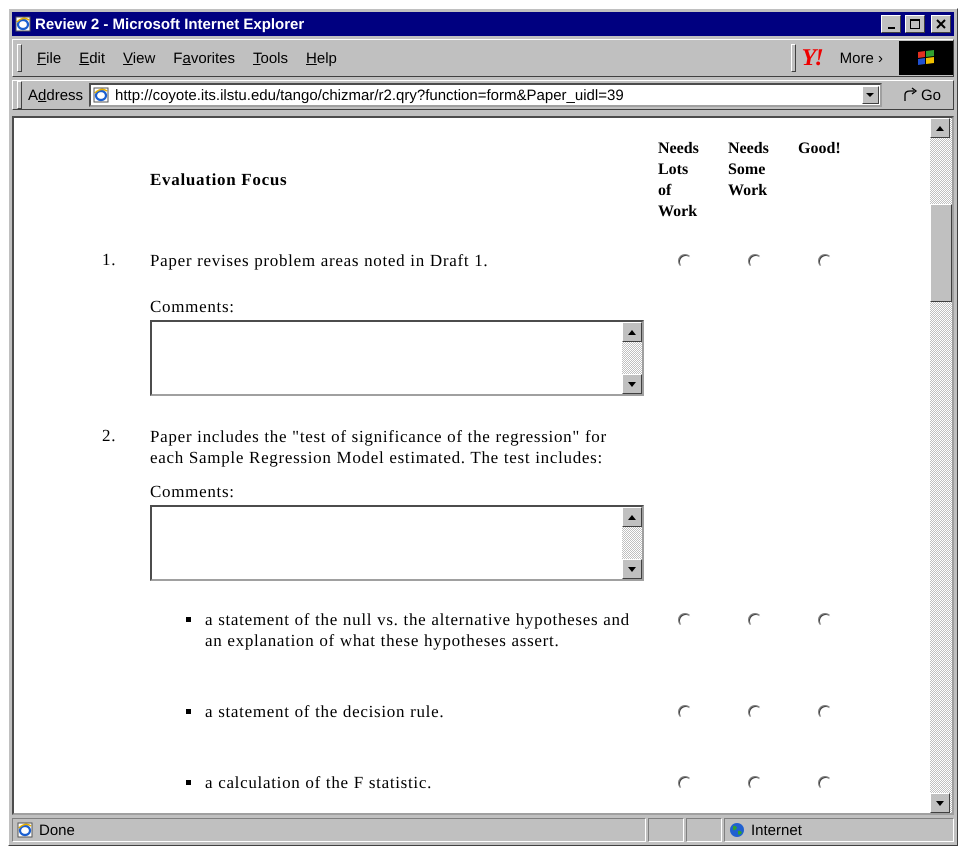 Image resolution: width=964 pixels, height=851 pixels. What do you see at coordinates (139, 58) in the screenshot?
I see `menu-item: View` at bounding box center [139, 58].